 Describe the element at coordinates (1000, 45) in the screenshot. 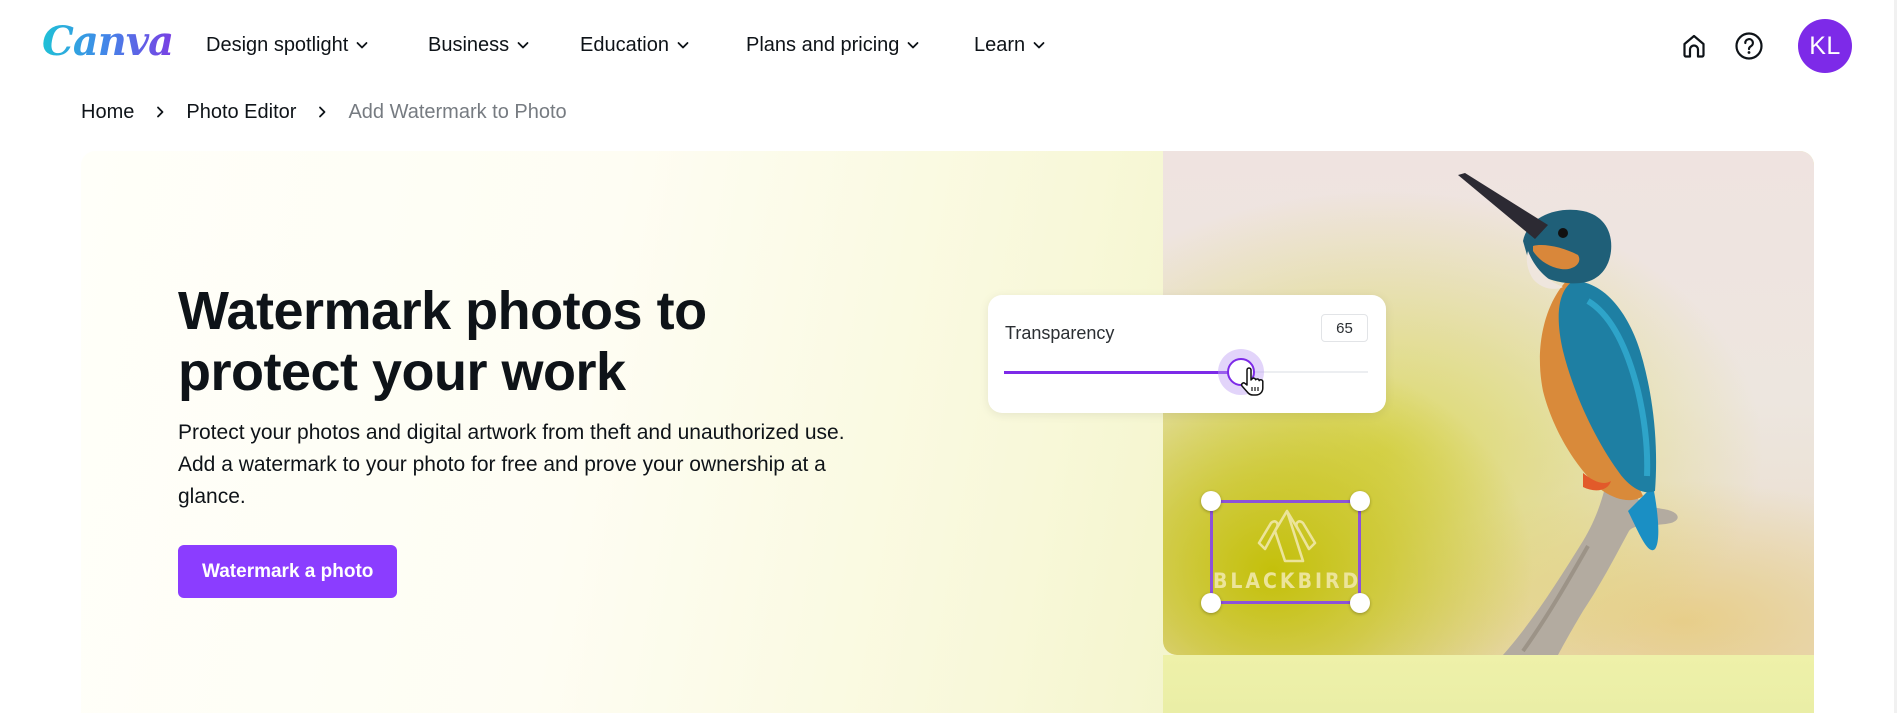

I see `nav-label: Learn` at that location.